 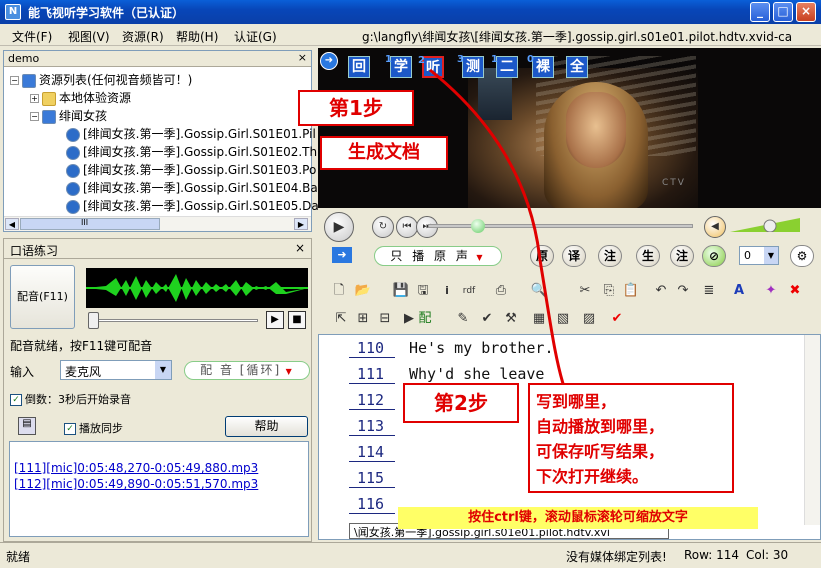 I want to click on scroll-thumb: III, so click(x=90, y=224).